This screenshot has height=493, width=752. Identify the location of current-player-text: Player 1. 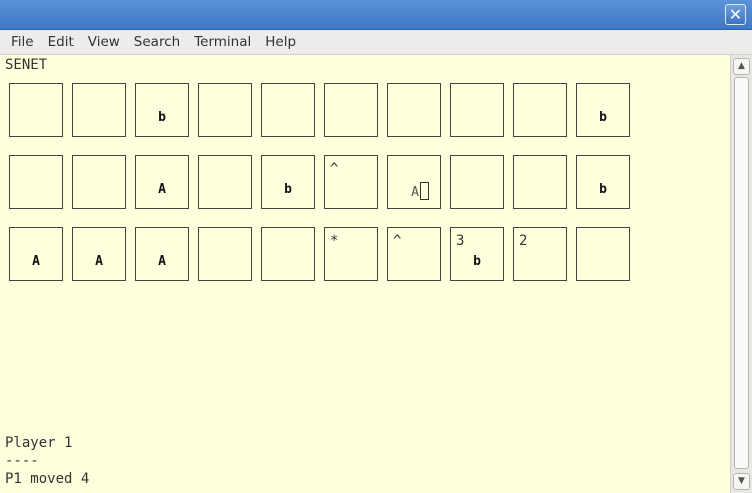
(39, 443).